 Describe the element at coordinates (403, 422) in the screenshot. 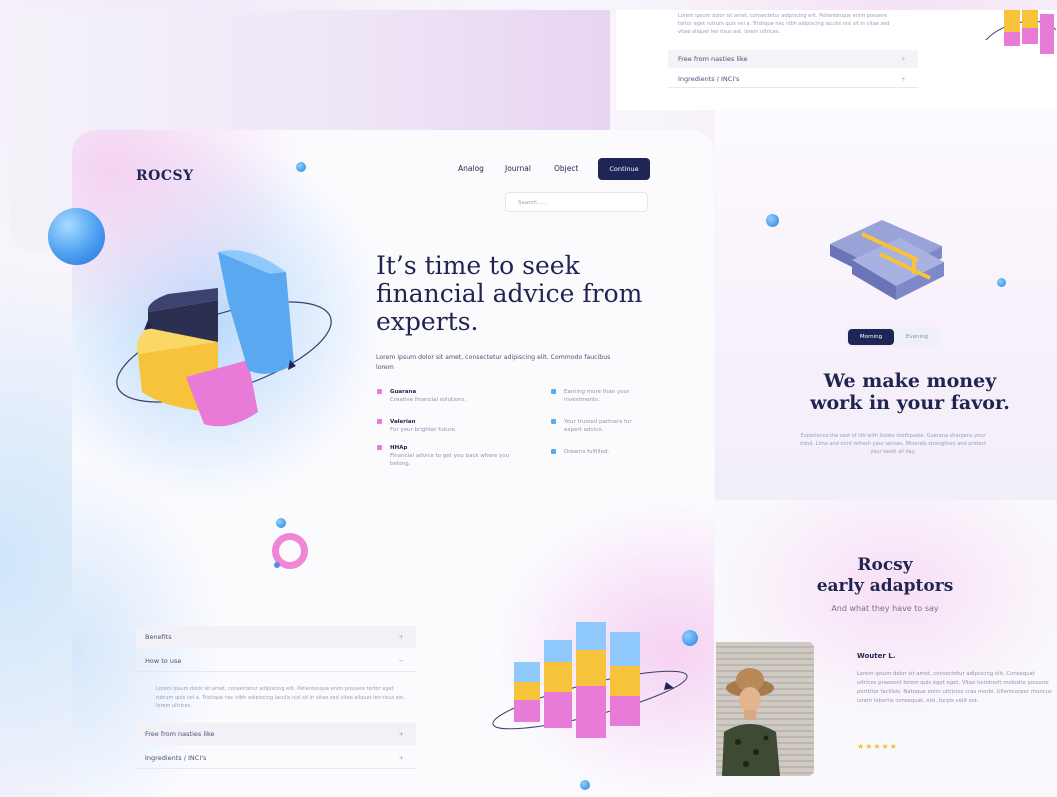

I see `feature-title: Valerian` at that location.